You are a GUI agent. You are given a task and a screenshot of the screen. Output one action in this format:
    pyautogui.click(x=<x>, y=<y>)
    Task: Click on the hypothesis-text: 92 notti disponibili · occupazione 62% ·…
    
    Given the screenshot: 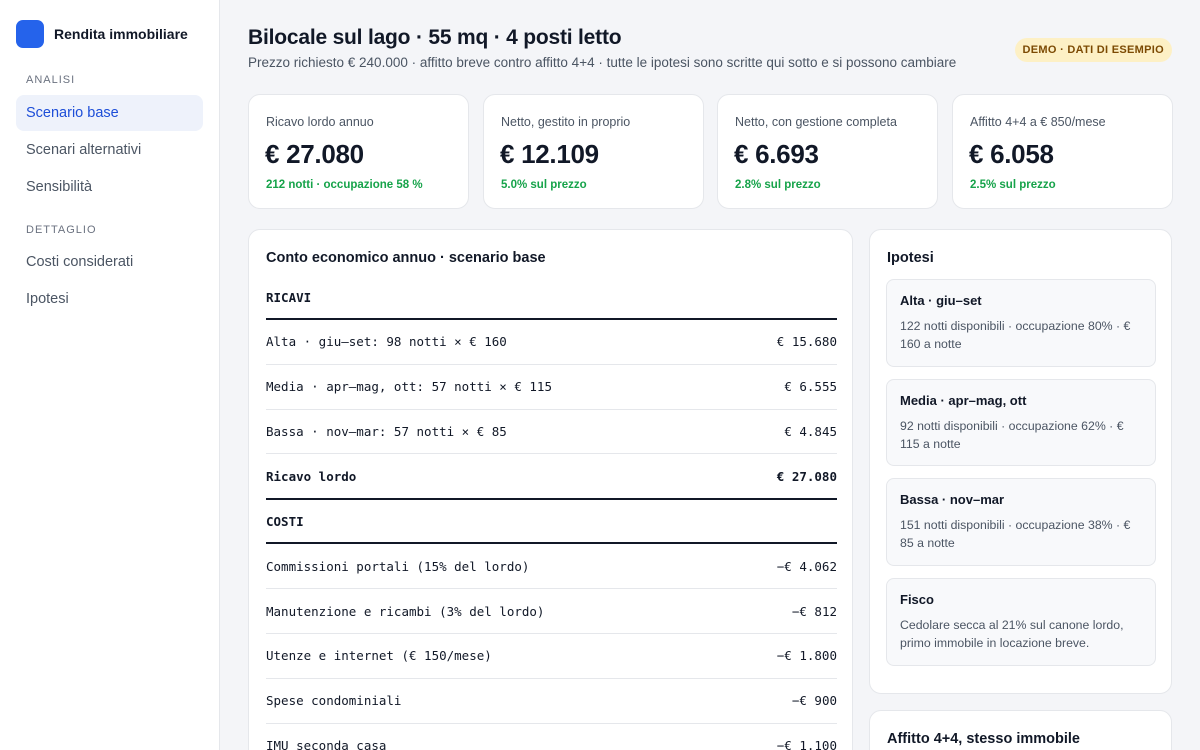 What is the action you would take?
    pyautogui.click(x=1012, y=435)
    